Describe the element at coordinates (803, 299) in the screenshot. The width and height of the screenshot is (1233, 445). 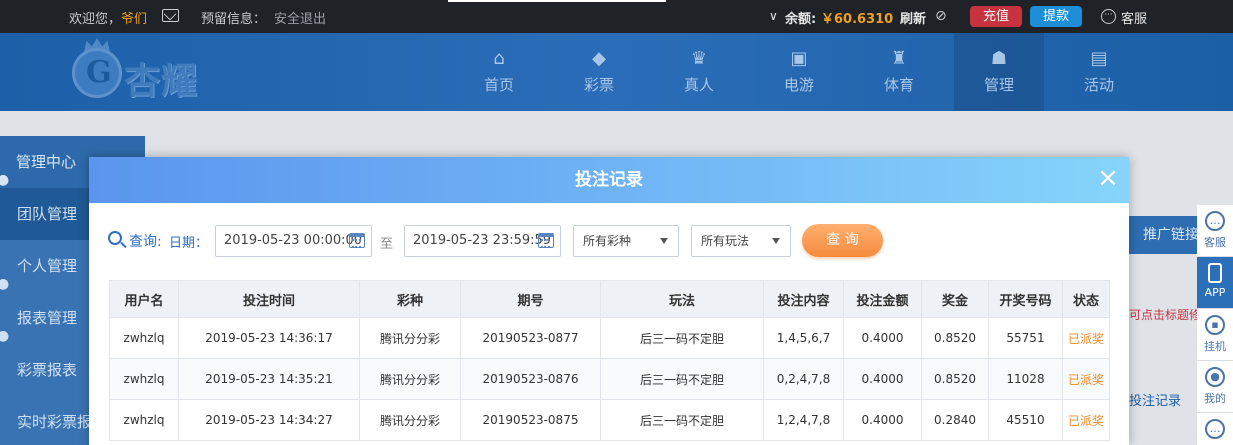
I see `column-header: 投注内容` at that location.